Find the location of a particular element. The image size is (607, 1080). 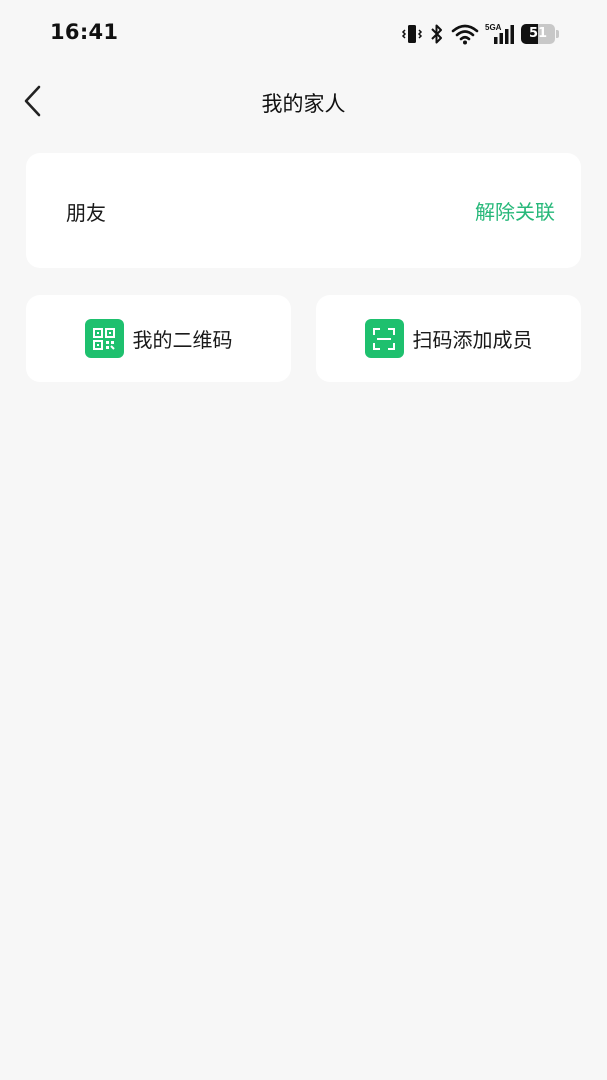

battery-icon: 51 is located at coordinates (540, 34).